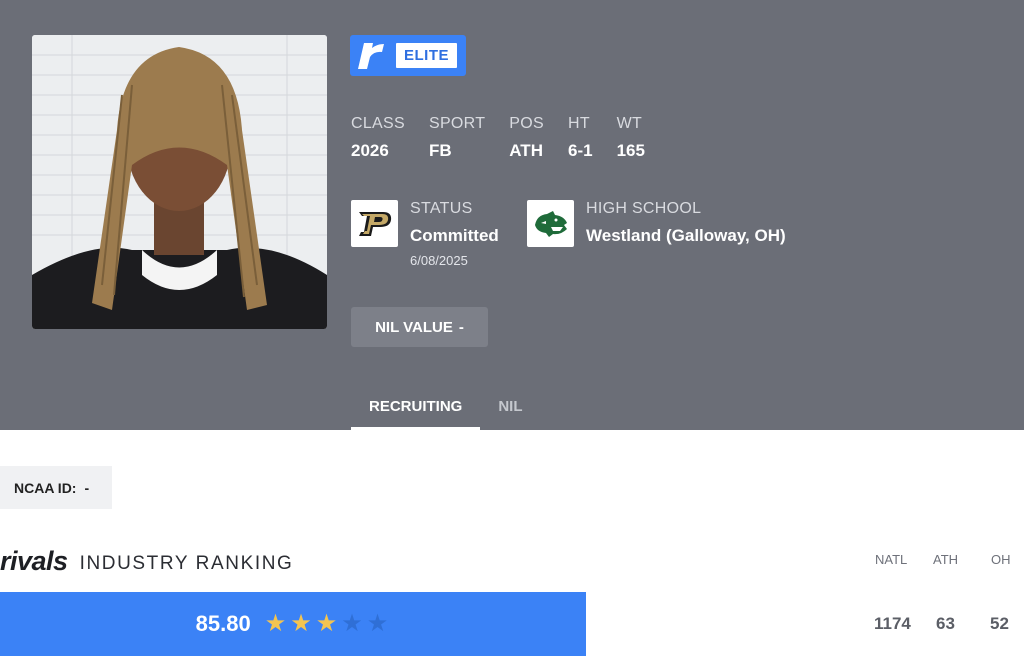 Image resolution: width=1024 pixels, height=656 pixels. What do you see at coordinates (526, 138) in the screenshot?
I see `stat-pos: POS ATH` at bounding box center [526, 138].